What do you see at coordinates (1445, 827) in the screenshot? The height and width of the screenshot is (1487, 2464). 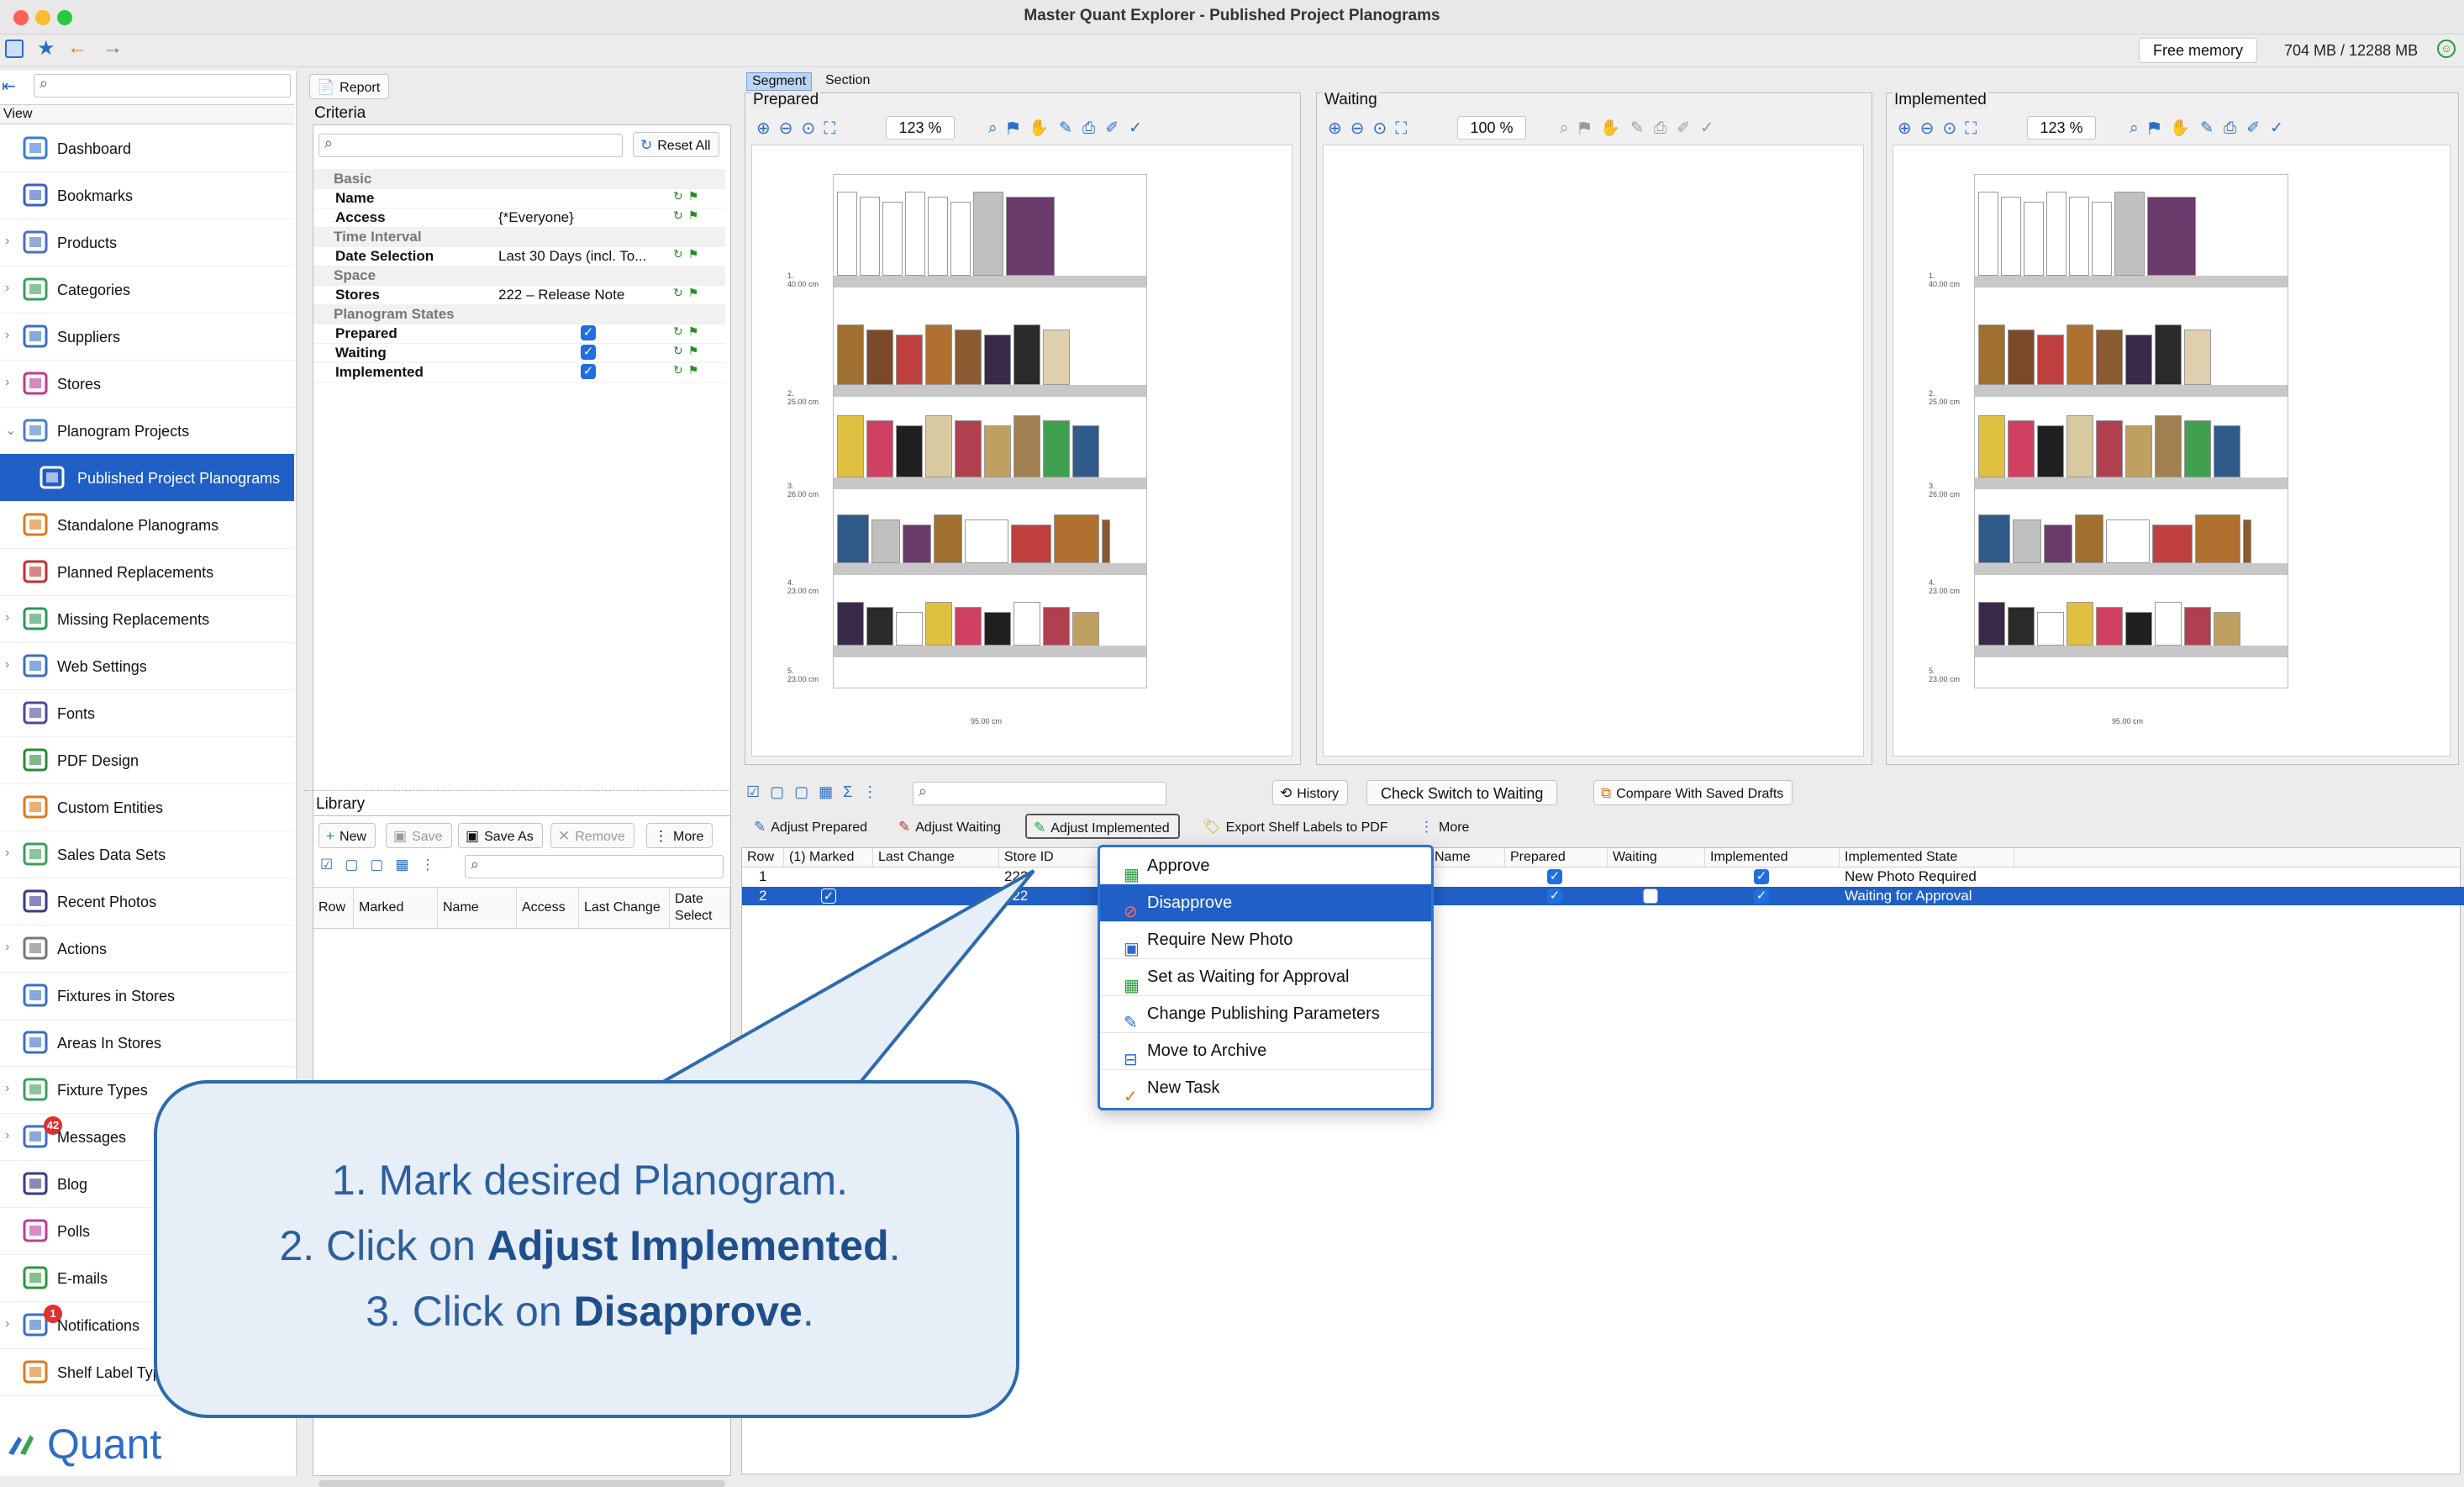 I see `more-actions-button: ⋮ More` at bounding box center [1445, 827].